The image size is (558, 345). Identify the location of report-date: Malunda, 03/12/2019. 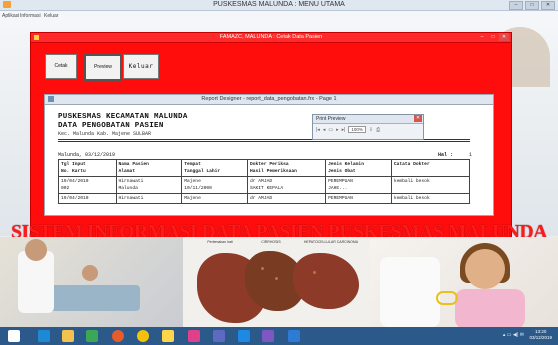
(87, 155).